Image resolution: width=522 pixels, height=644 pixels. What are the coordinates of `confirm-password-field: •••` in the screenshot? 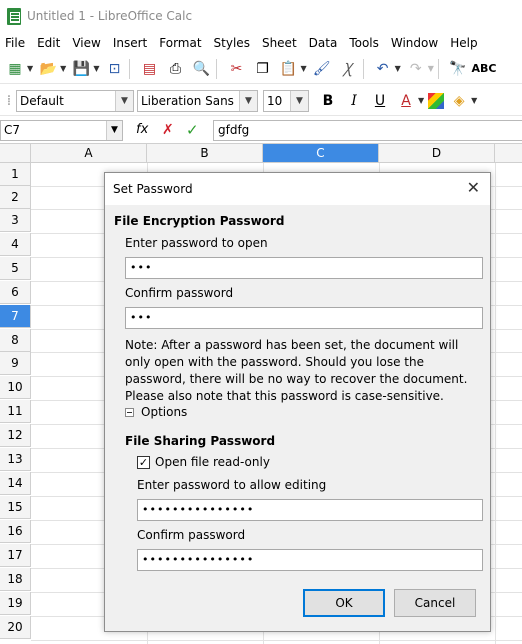 It's located at (304, 318).